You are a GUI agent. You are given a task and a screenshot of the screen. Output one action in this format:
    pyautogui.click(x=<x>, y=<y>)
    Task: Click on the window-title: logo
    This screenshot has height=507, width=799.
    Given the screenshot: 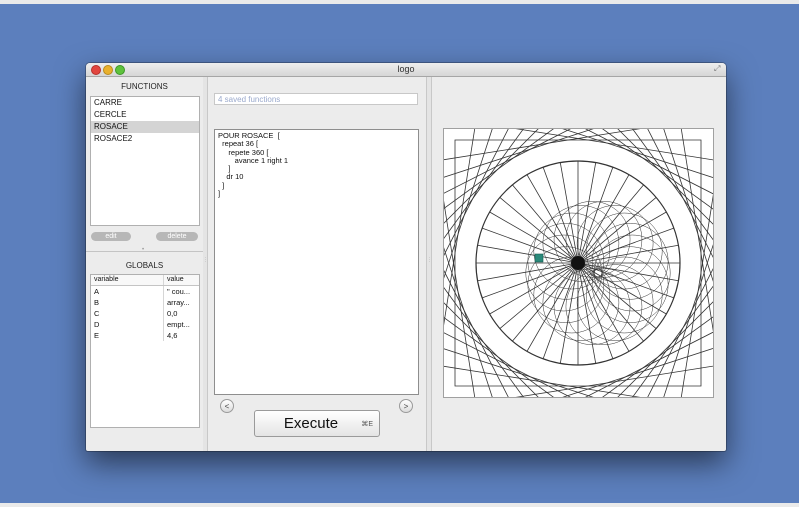 What is the action you would take?
    pyautogui.click(x=406, y=69)
    